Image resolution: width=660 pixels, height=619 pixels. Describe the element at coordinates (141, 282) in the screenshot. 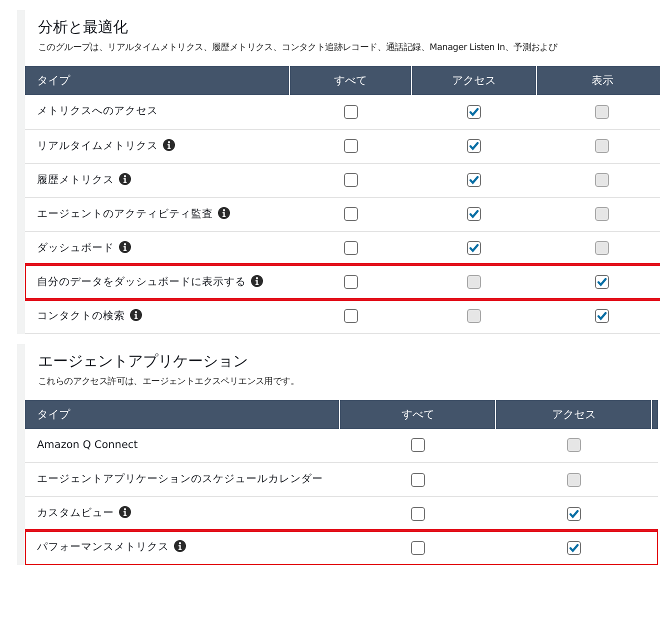

I see `permission-label: 自分のデータをダッシュボードに表示する` at that location.